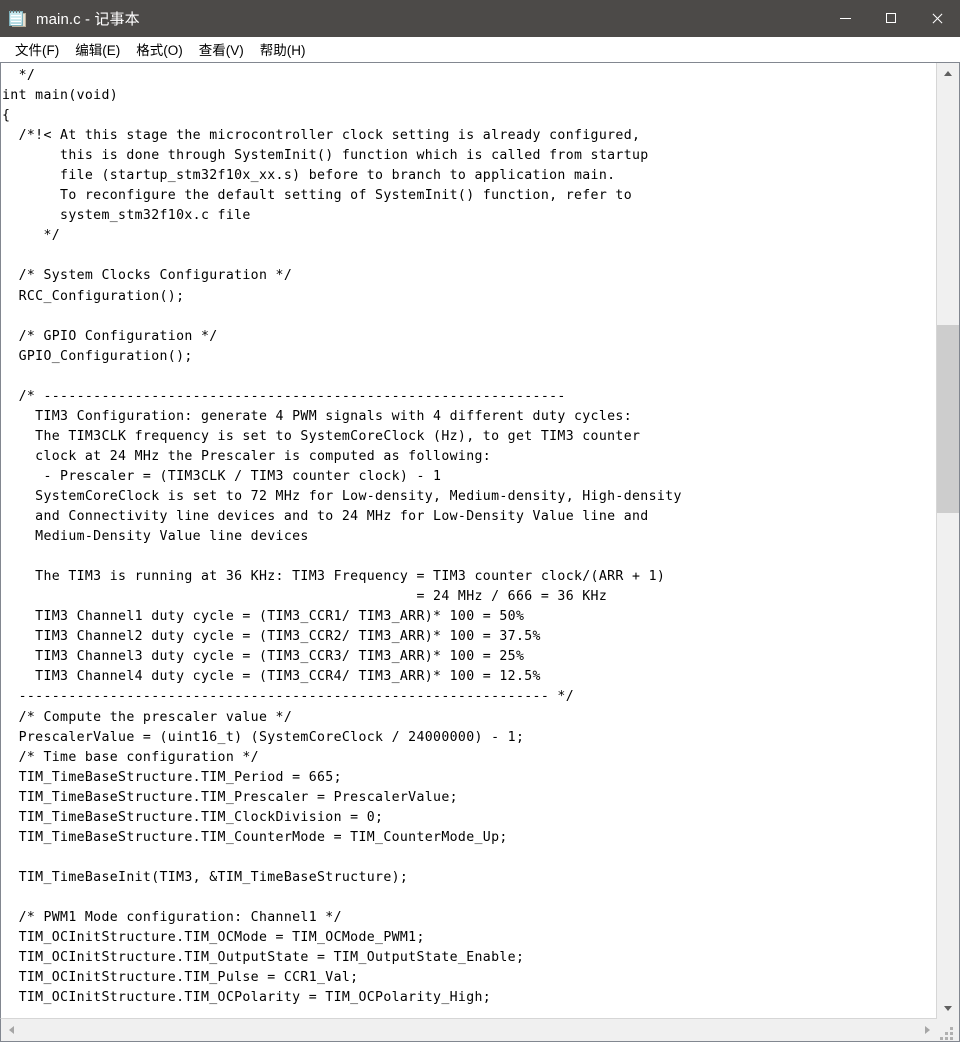 The width and height of the screenshot is (960, 1042). I want to click on chevron-right-icon, so click(927, 1030).